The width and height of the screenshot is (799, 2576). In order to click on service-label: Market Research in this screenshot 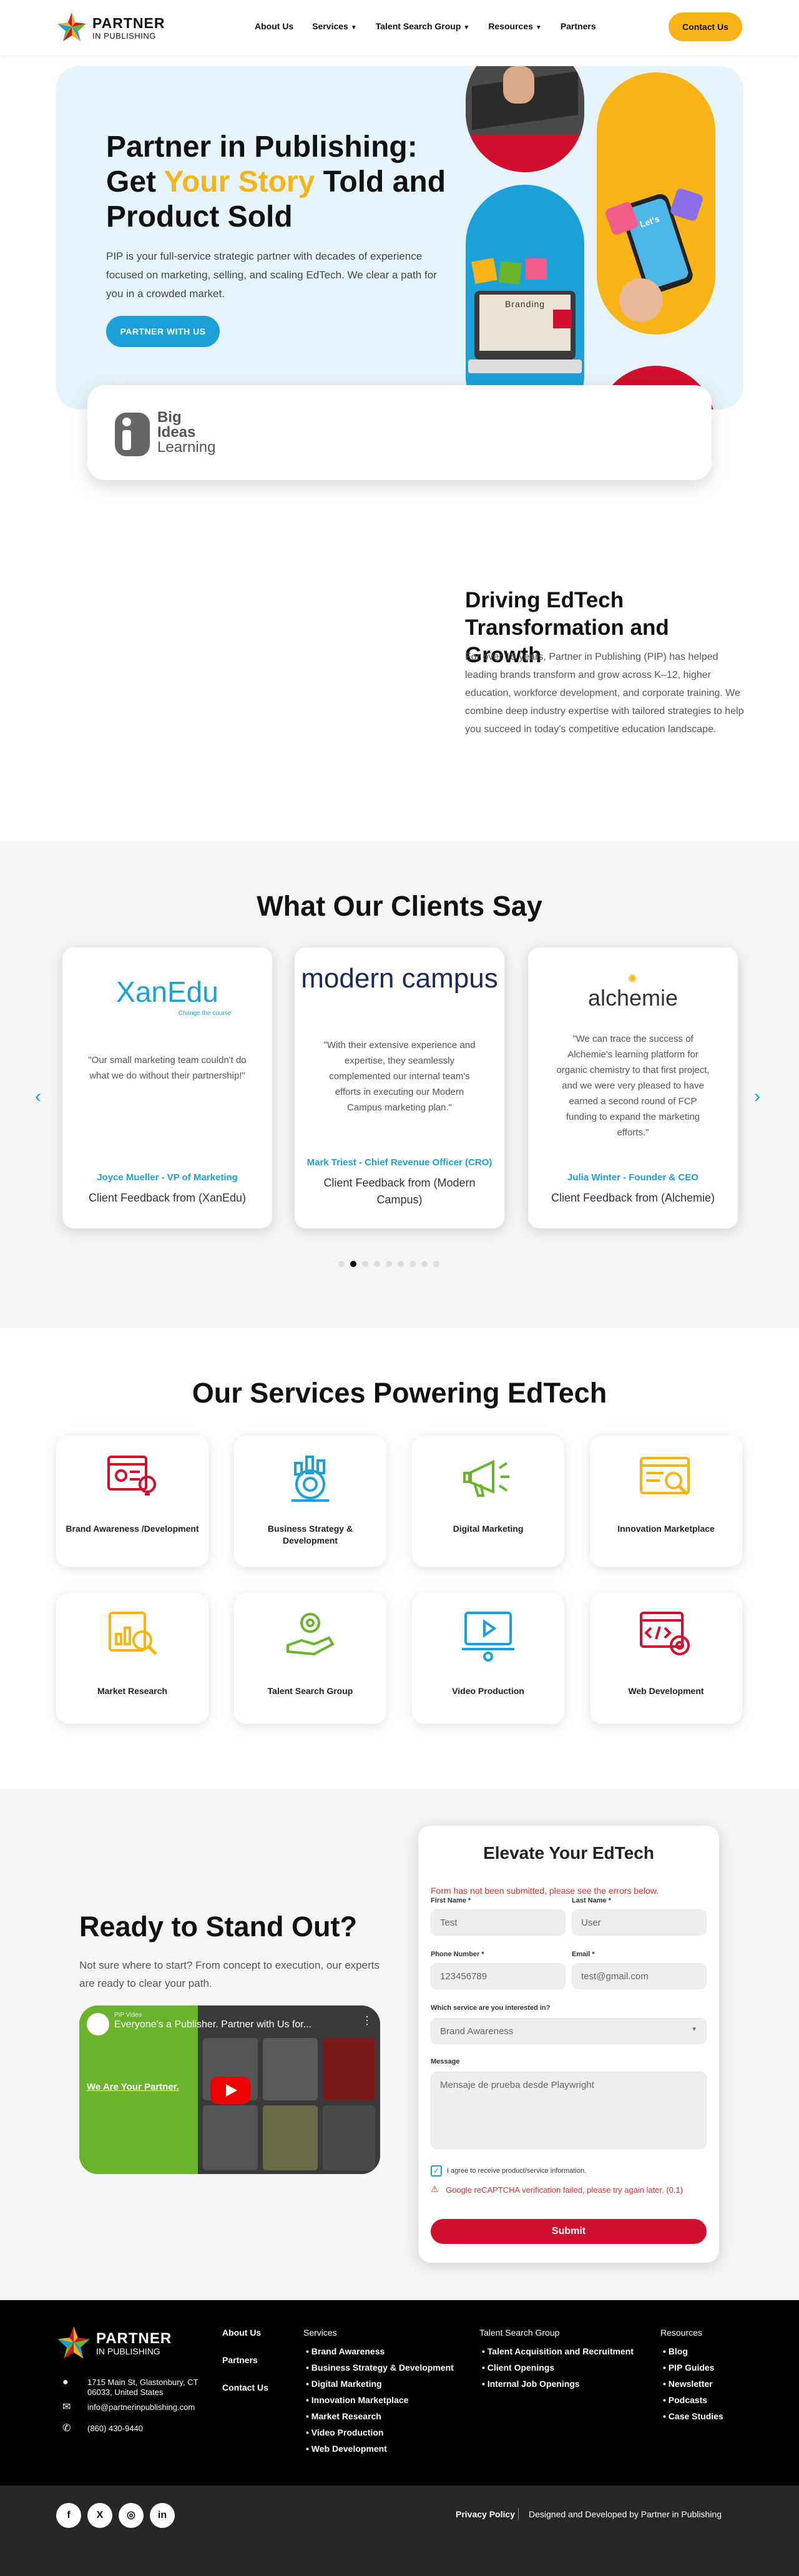, I will do `click(132, 1691)`.